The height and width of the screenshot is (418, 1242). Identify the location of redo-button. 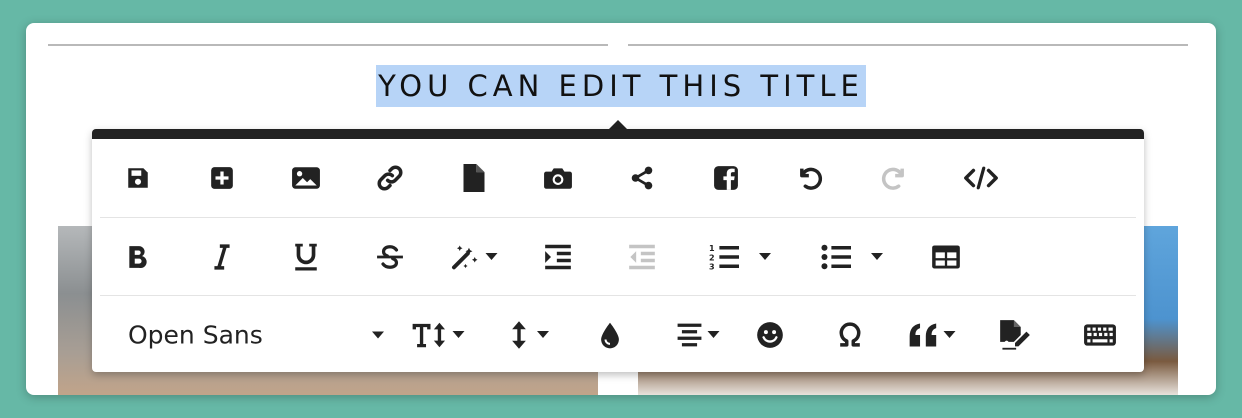
(894, 178).